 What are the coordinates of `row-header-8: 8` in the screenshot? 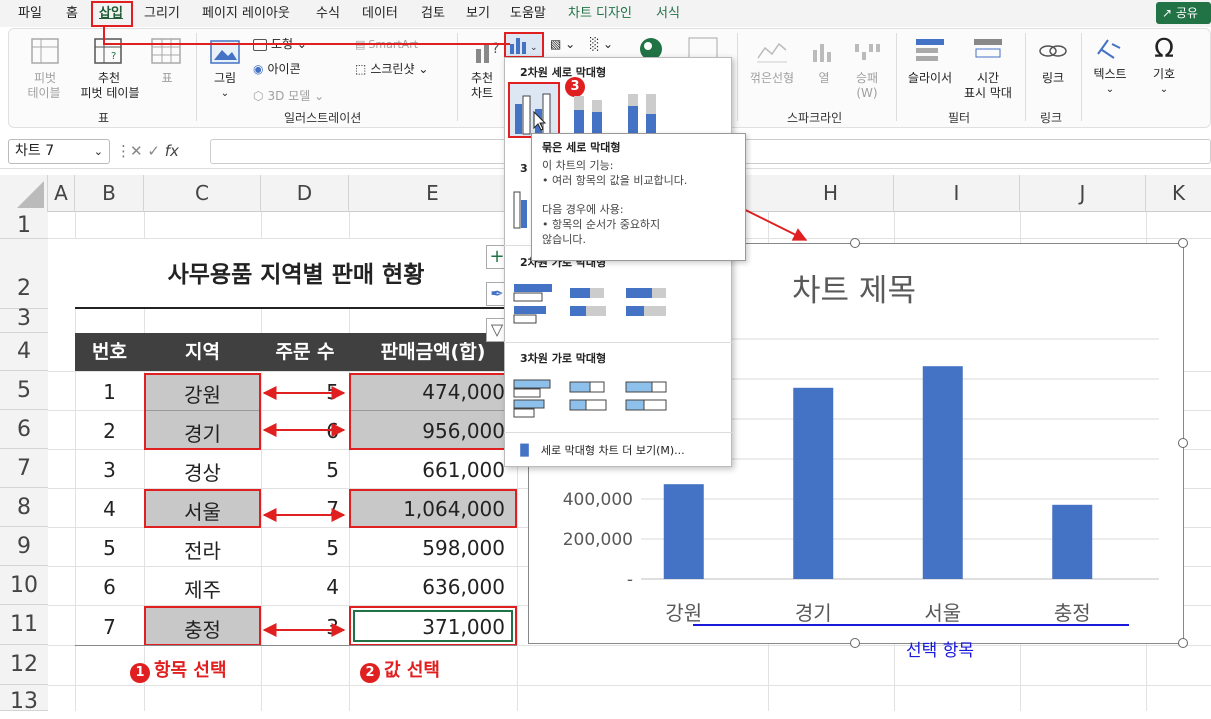 It's located at (24, 507).